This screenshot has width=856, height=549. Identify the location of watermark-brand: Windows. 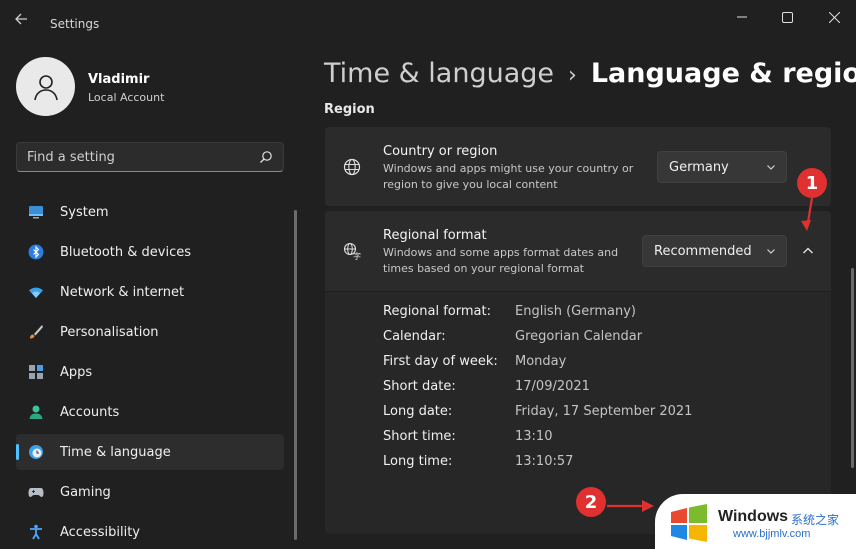
(753, 516).